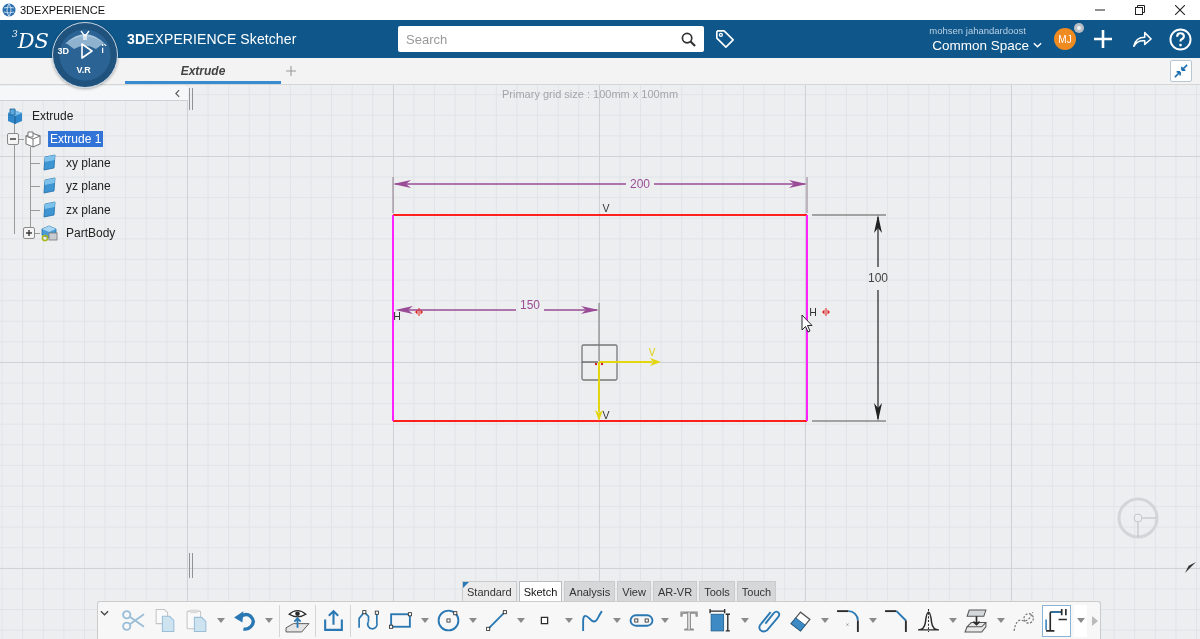 The width and height of the screenshot is (1200, 639). I want to click on section-tab: Touch, so click(756, 591).